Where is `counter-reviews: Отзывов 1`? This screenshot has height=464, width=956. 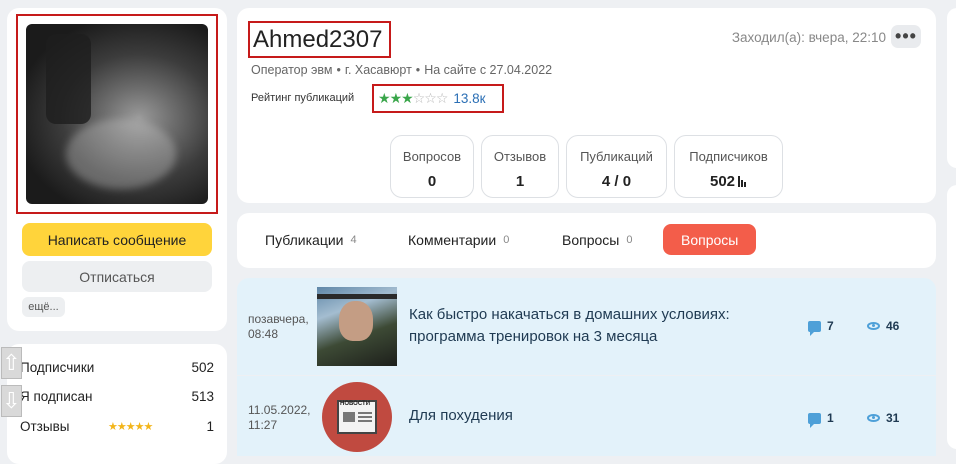
counter-reviews: Отзывов 1 is located at coordinates (520, 166).